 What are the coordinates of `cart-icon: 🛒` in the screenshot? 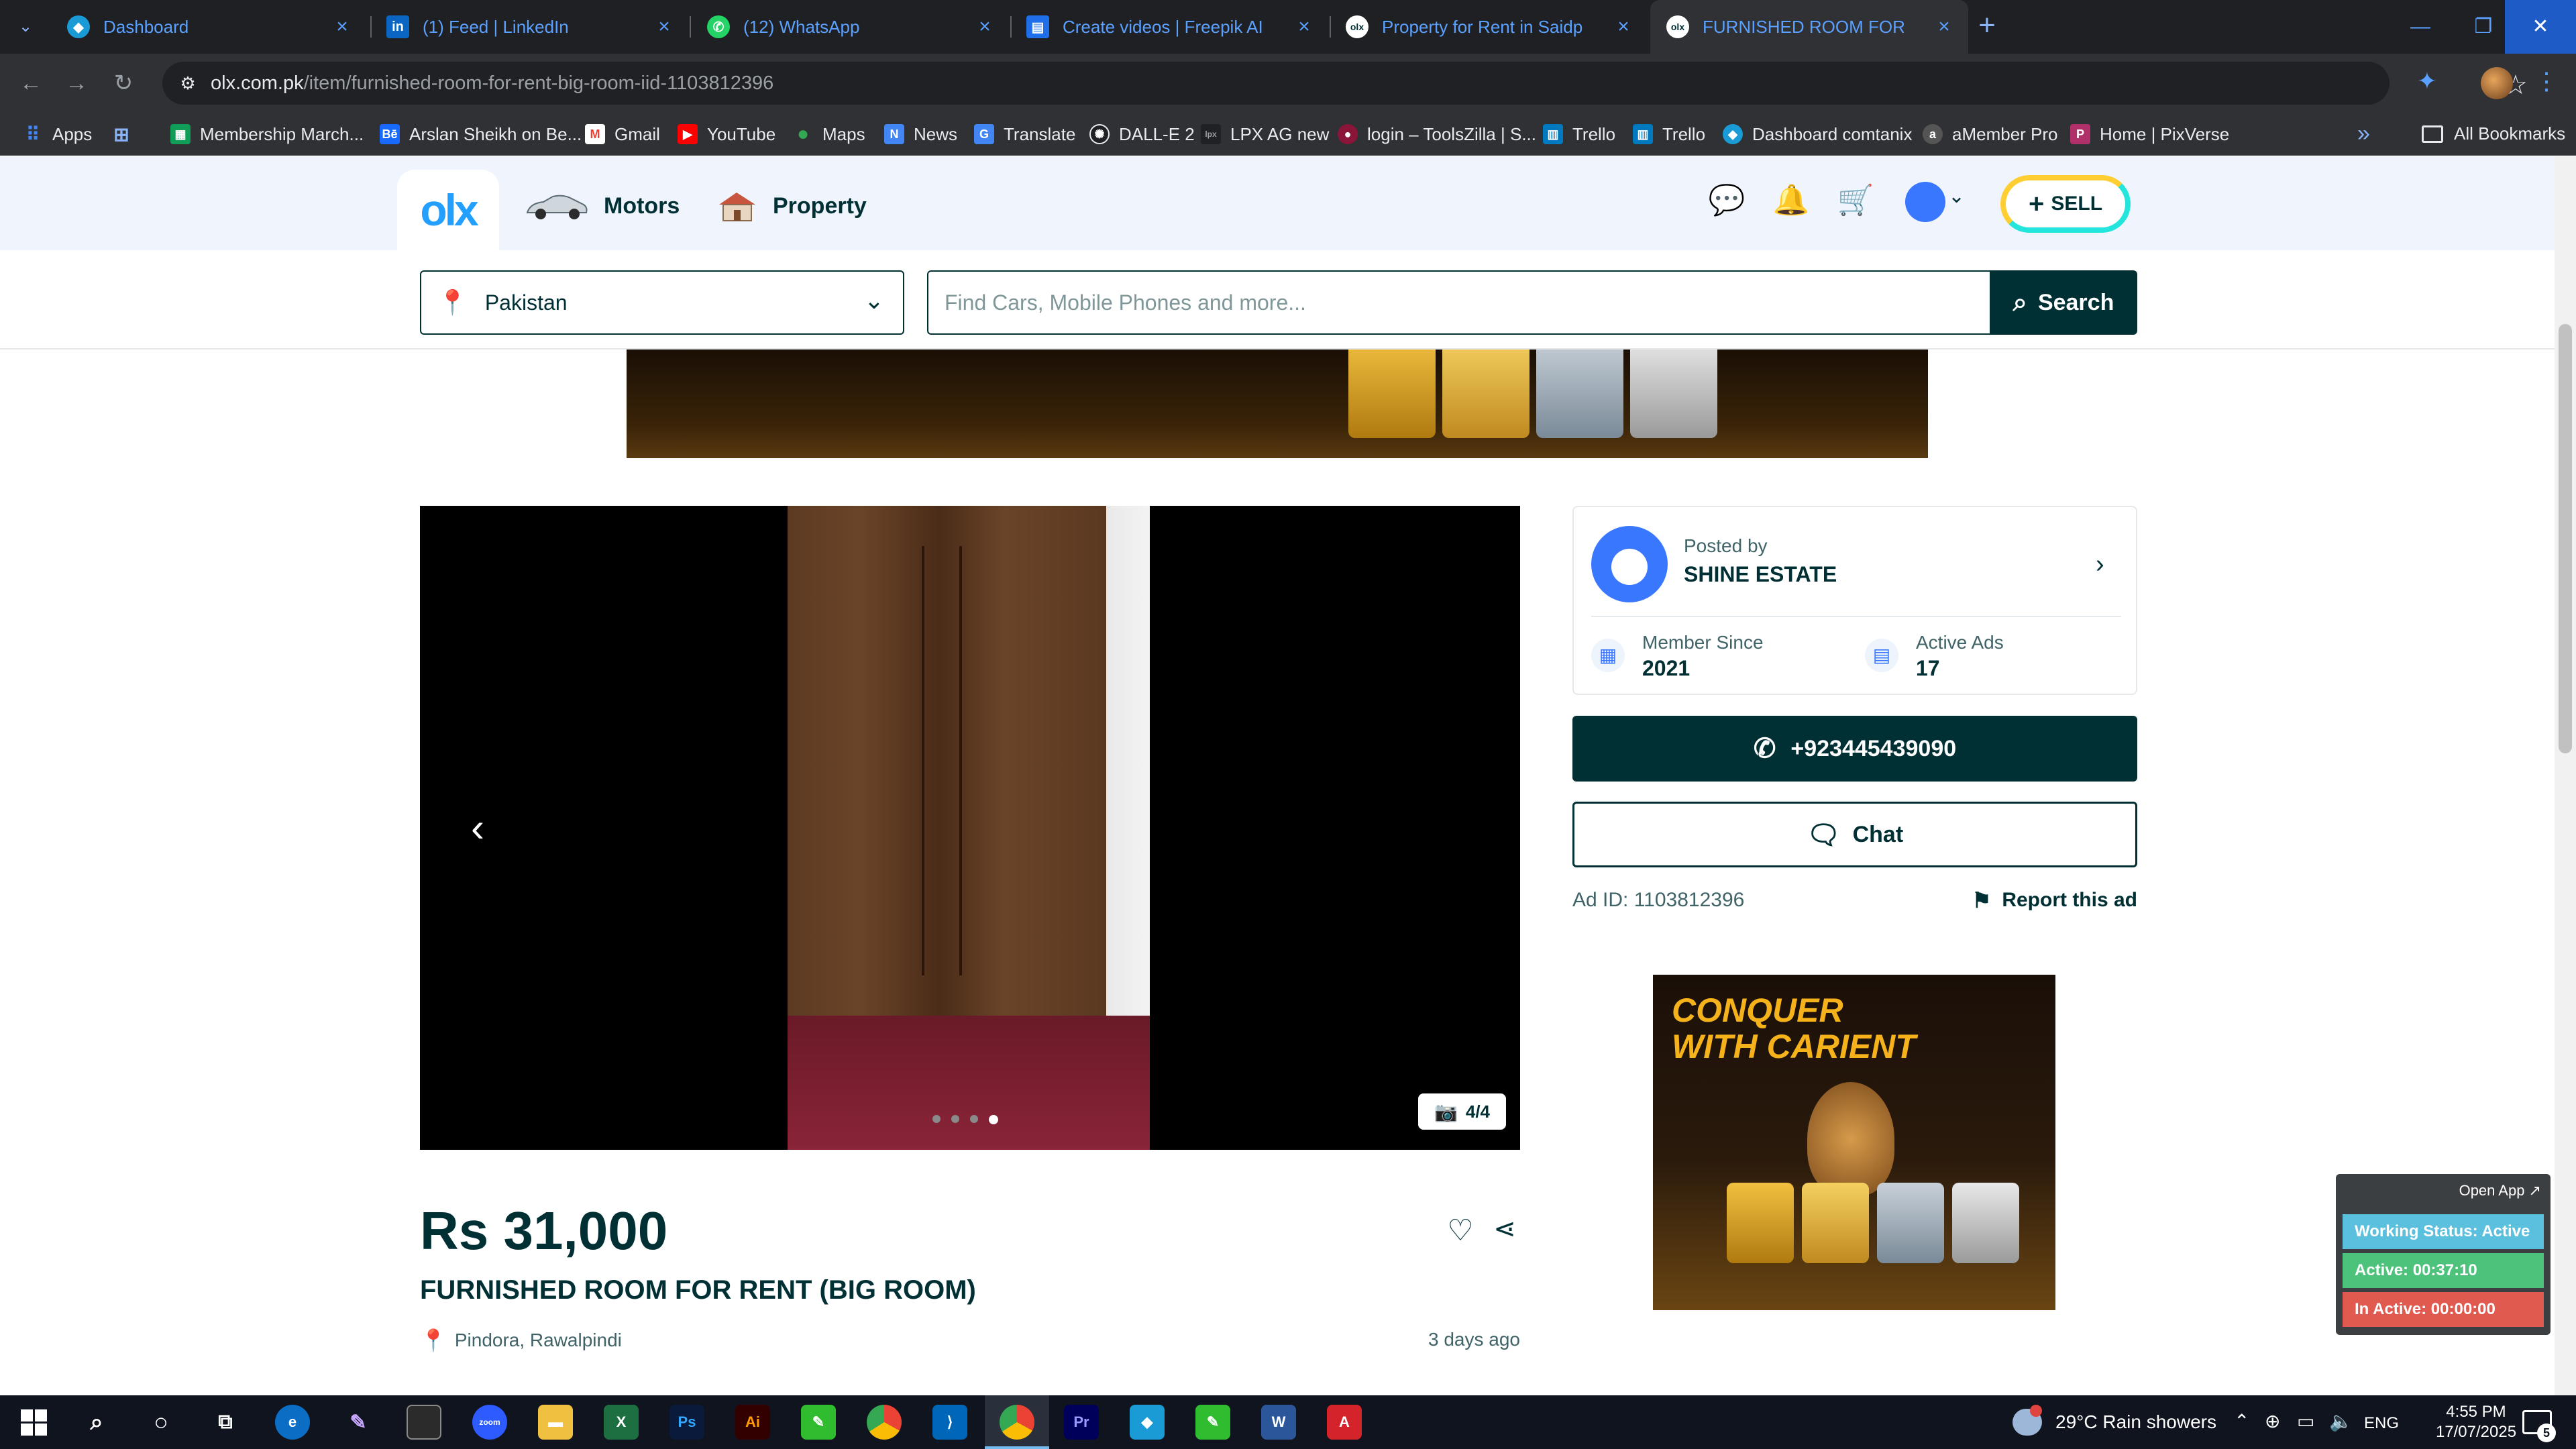 It's located at (1855, 200).